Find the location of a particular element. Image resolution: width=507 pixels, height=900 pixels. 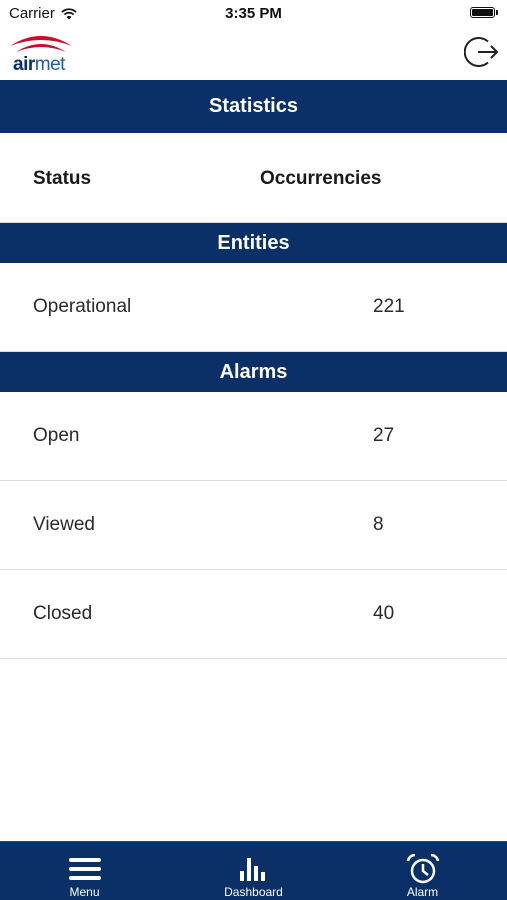

tab-label: Menu is located at coordinates (84, 892).